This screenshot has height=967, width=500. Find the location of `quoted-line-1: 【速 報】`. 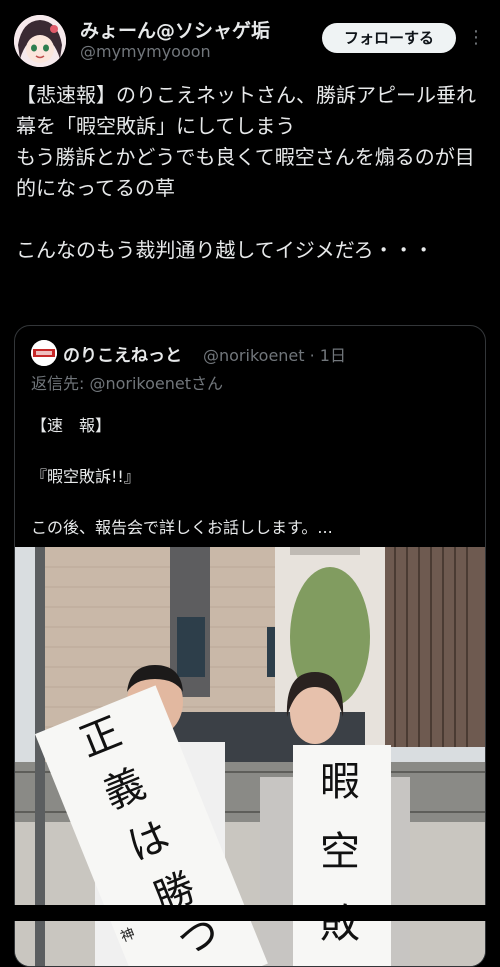

quoted-line-1: 【速 報】 is located at coordinates (71, 425).